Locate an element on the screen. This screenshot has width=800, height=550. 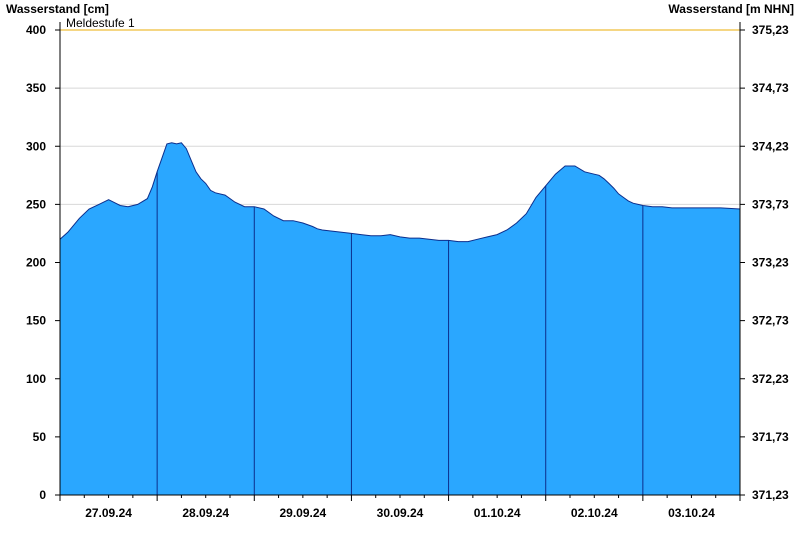
x-tick-label: 30.09.24 is located at coordinates (400, 513).